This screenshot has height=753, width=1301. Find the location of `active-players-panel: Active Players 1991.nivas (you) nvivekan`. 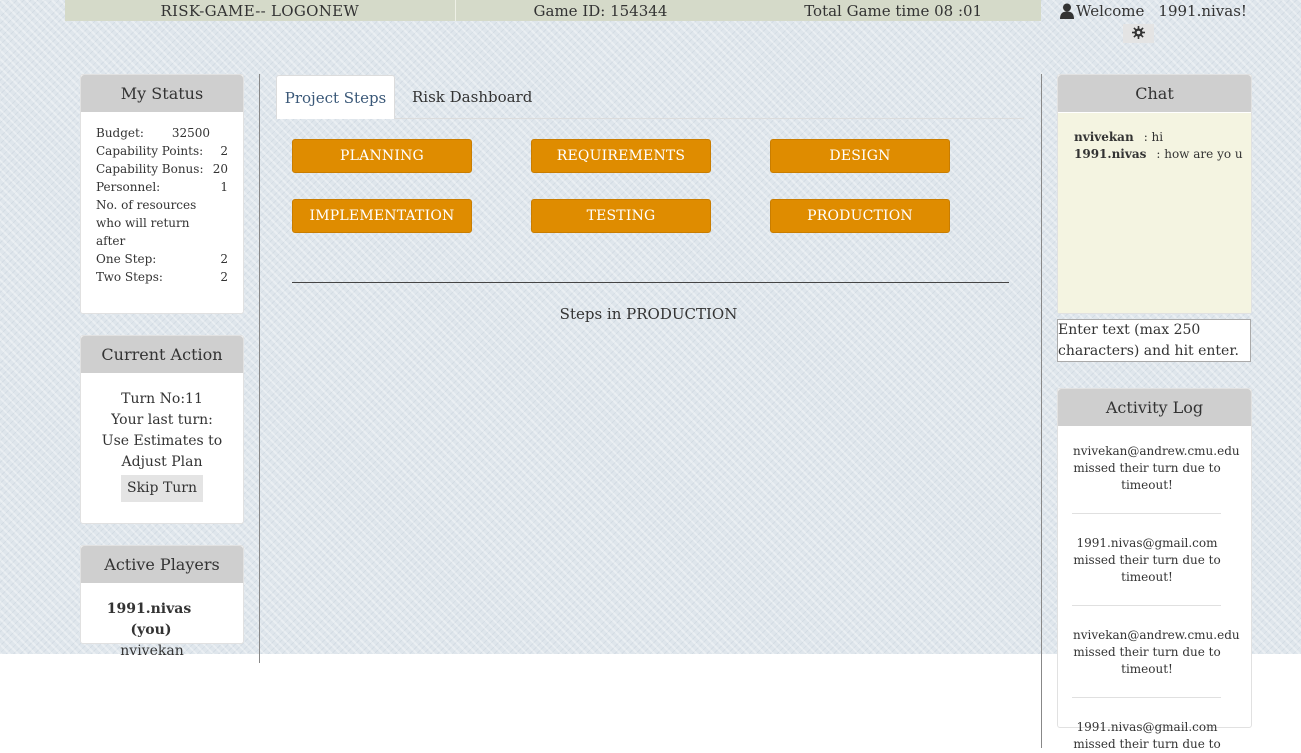

active-players-panel: Active Players 1991.nivas (you) nvivekan is located at coordinates (162, 602).